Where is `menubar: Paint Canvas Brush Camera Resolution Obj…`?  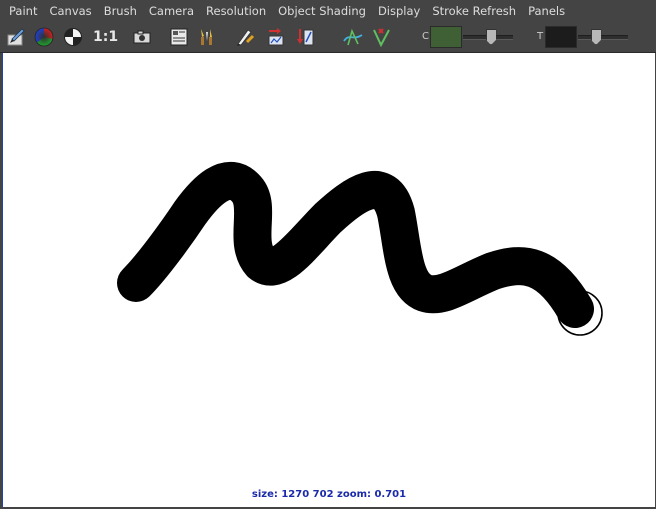 menubar: Paint Canvas Brush Camera Resolution Obj… is located at coordinates (328, 11).